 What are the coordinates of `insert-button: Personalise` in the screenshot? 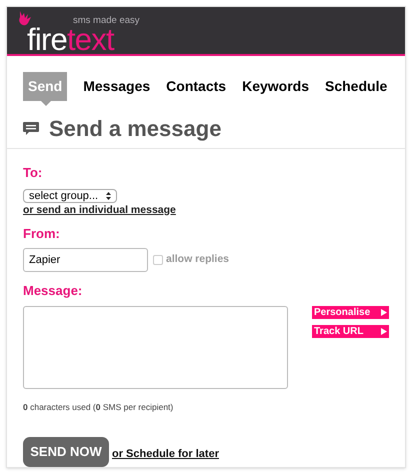 It's located at (350, 313).